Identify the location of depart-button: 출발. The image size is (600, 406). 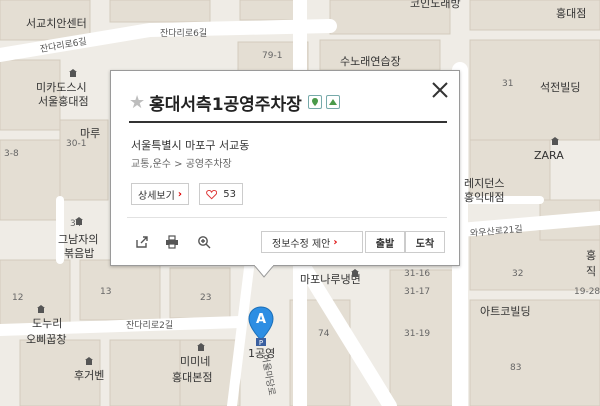
(385, 242).